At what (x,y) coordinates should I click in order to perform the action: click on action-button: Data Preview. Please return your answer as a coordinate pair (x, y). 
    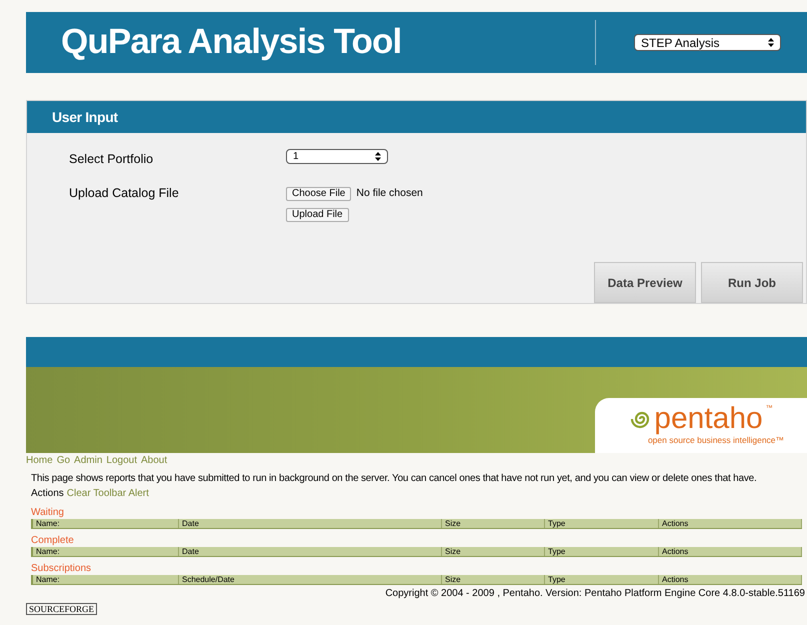
    Looking at the image, I should click on (645, 282).